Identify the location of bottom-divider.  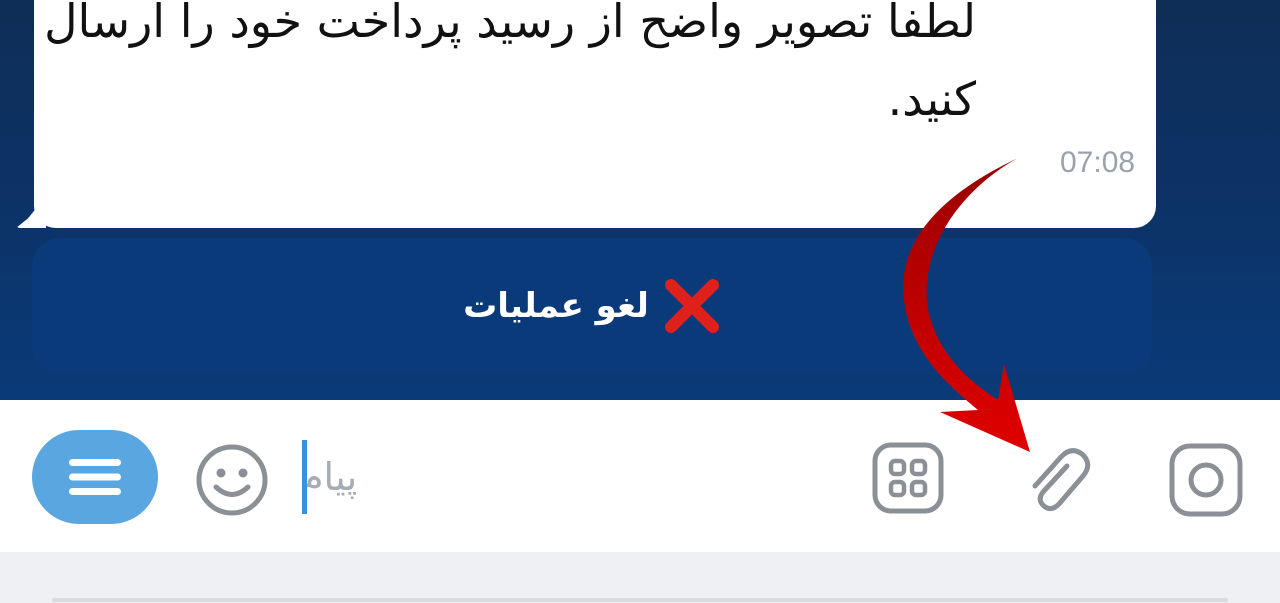
(640, 600).